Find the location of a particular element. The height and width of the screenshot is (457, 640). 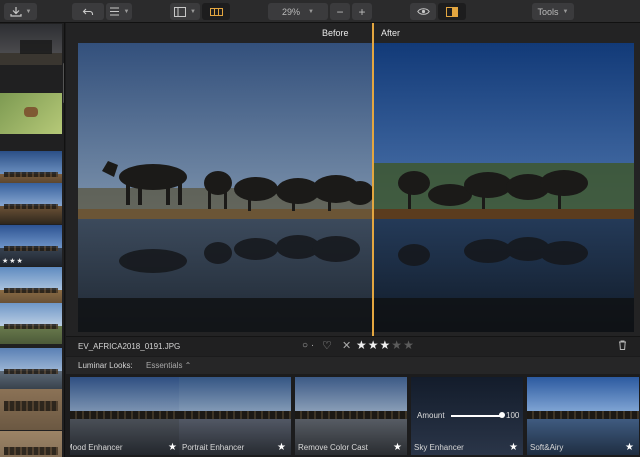

eye-icon is located at coordinates (423, 11).